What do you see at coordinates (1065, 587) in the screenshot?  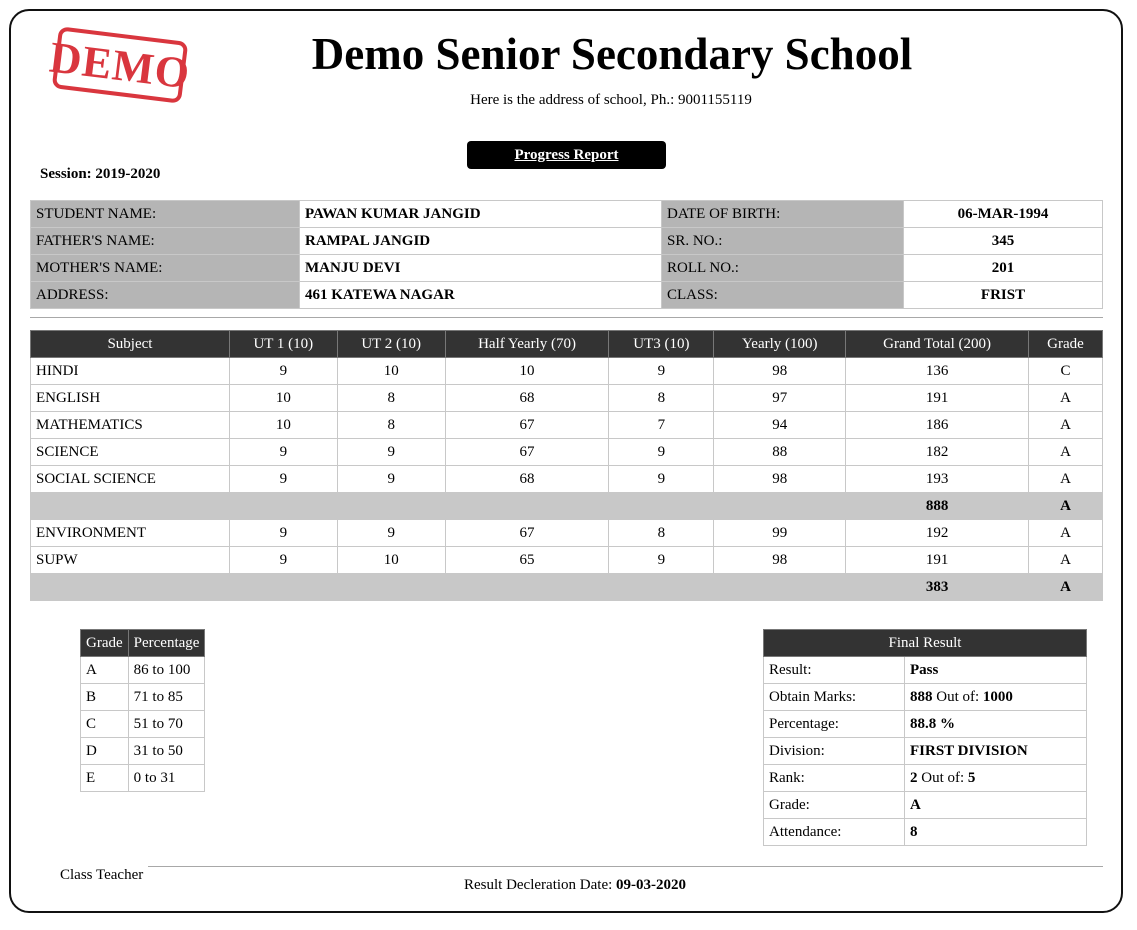 I see `subtotal-grade: A` at bounding box center [1065, 587].